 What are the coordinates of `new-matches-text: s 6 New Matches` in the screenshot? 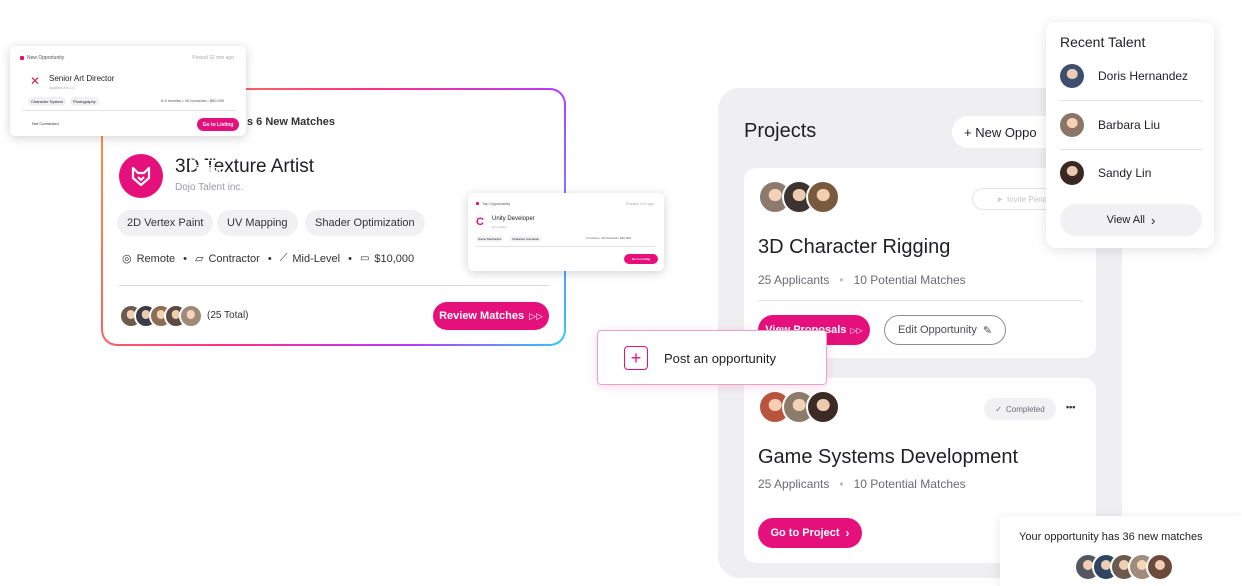 It's located at (291, 122).